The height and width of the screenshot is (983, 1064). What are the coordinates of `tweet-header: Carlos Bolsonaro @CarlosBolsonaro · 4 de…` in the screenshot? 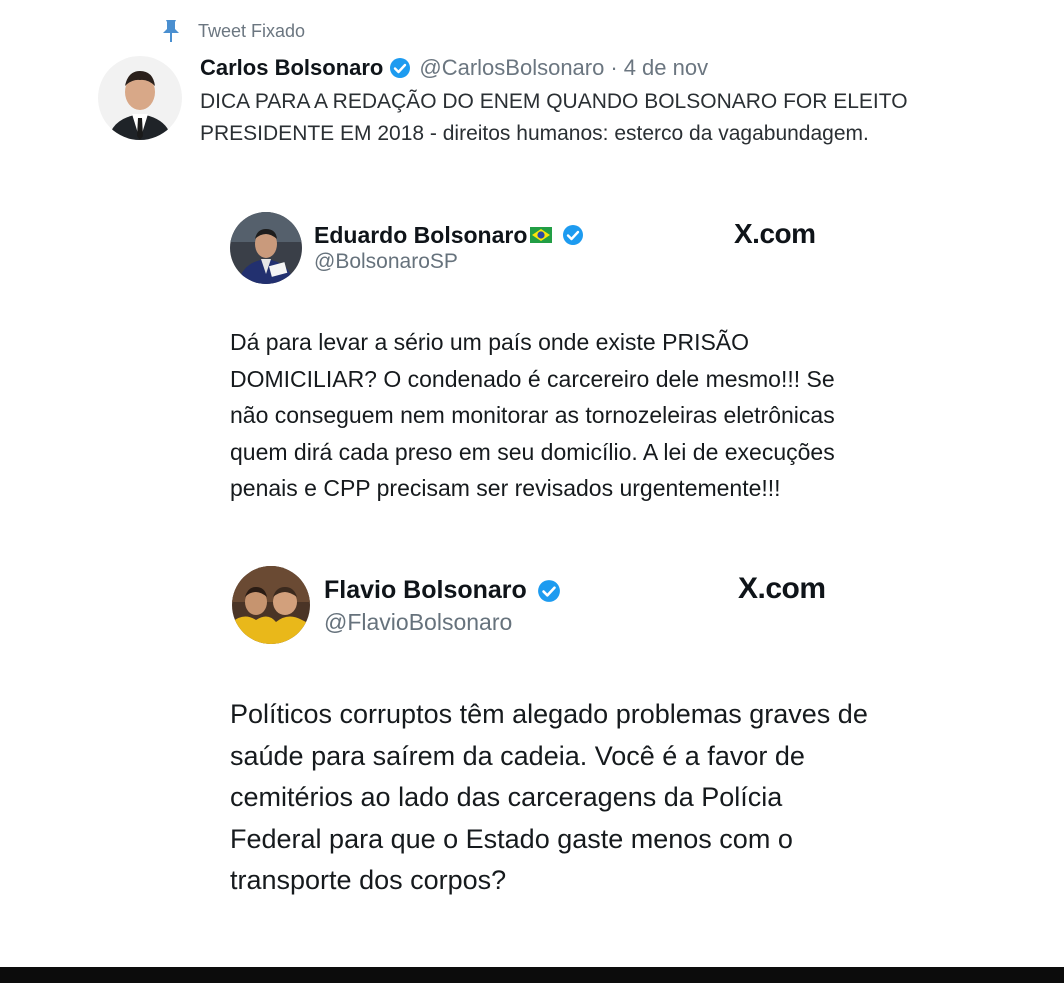 It's located at (454, 68).